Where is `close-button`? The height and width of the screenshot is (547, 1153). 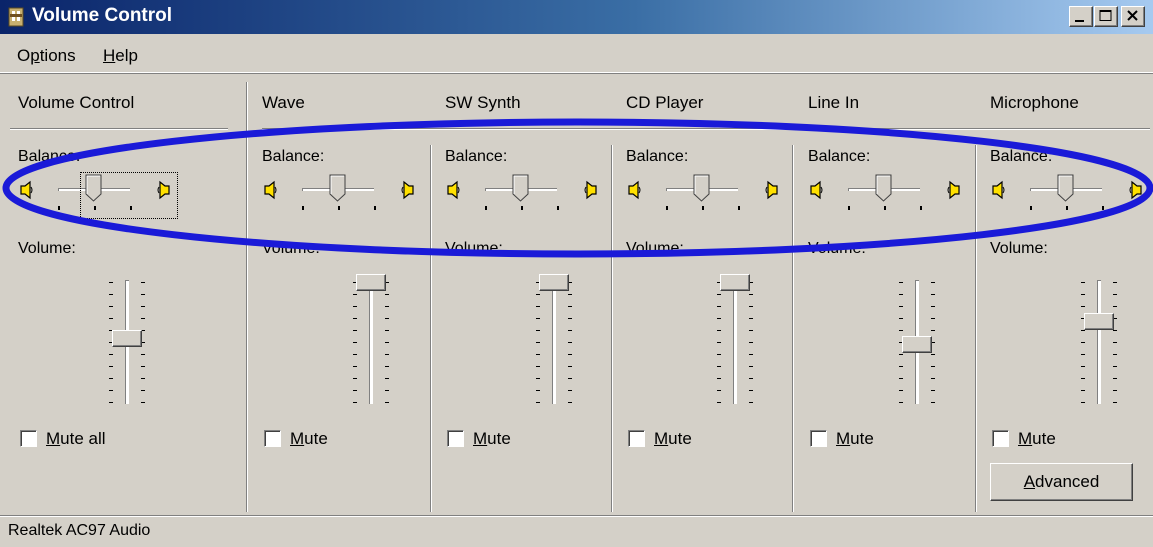
close-button is located at coordinates (1133, 16).